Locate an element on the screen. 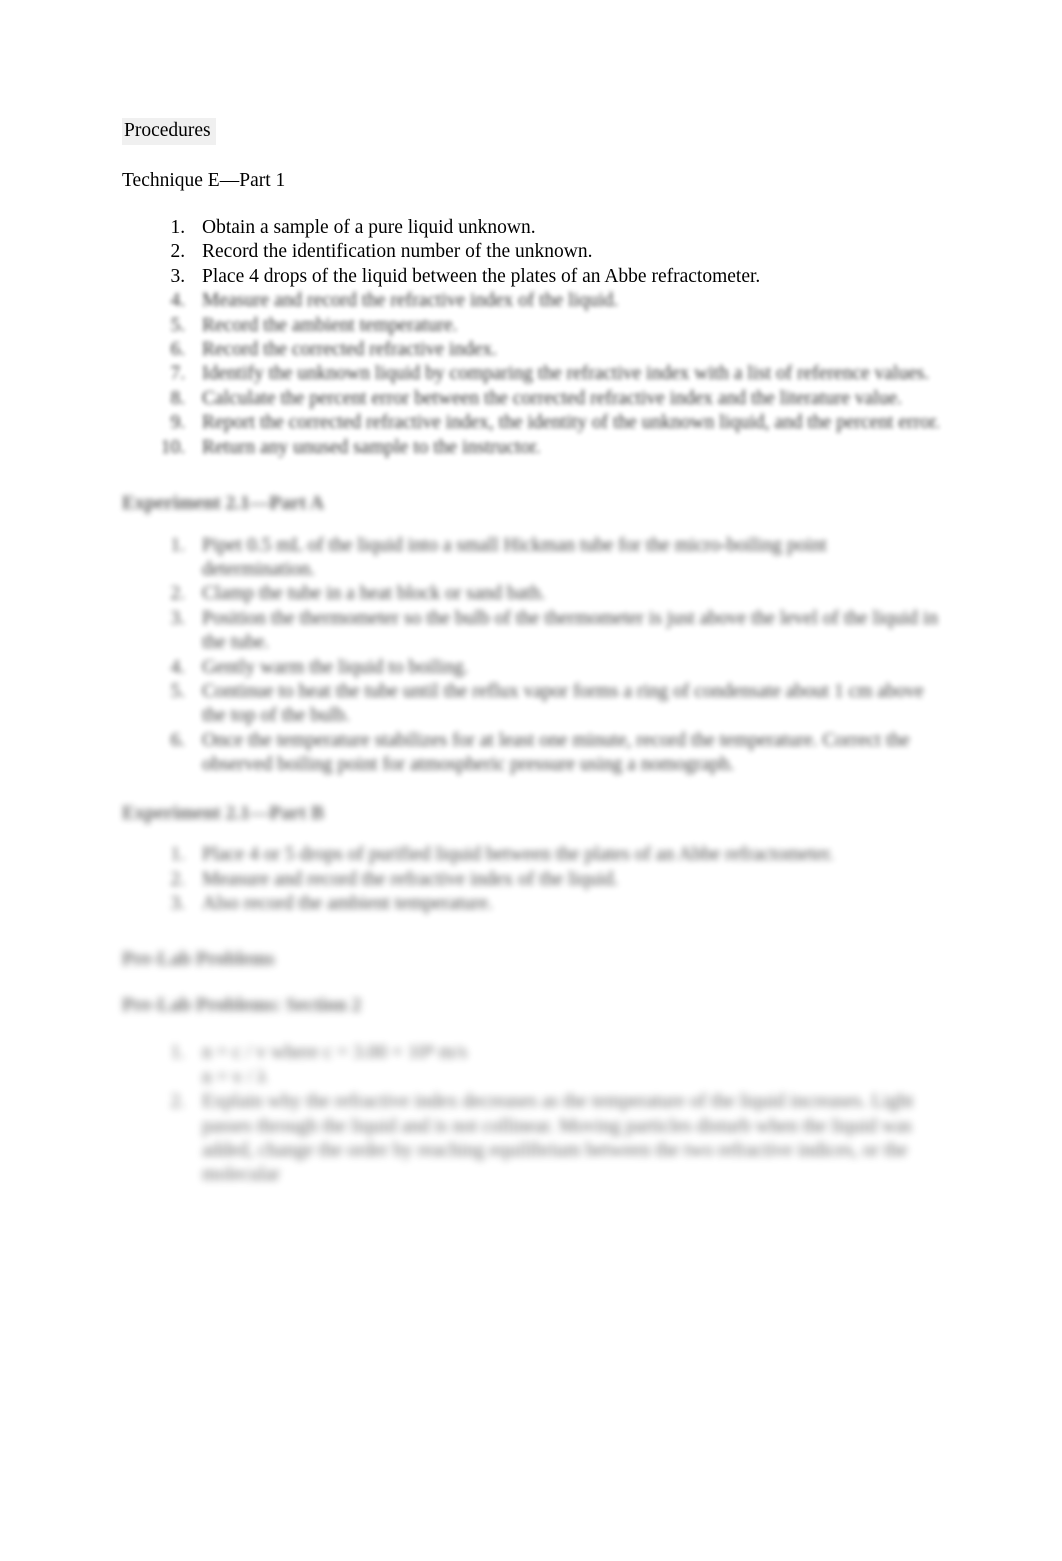 The height and width of the screenshot is (1561, 1062). list-item: Record the ambient temperature. is located at coordinates (566, 326).